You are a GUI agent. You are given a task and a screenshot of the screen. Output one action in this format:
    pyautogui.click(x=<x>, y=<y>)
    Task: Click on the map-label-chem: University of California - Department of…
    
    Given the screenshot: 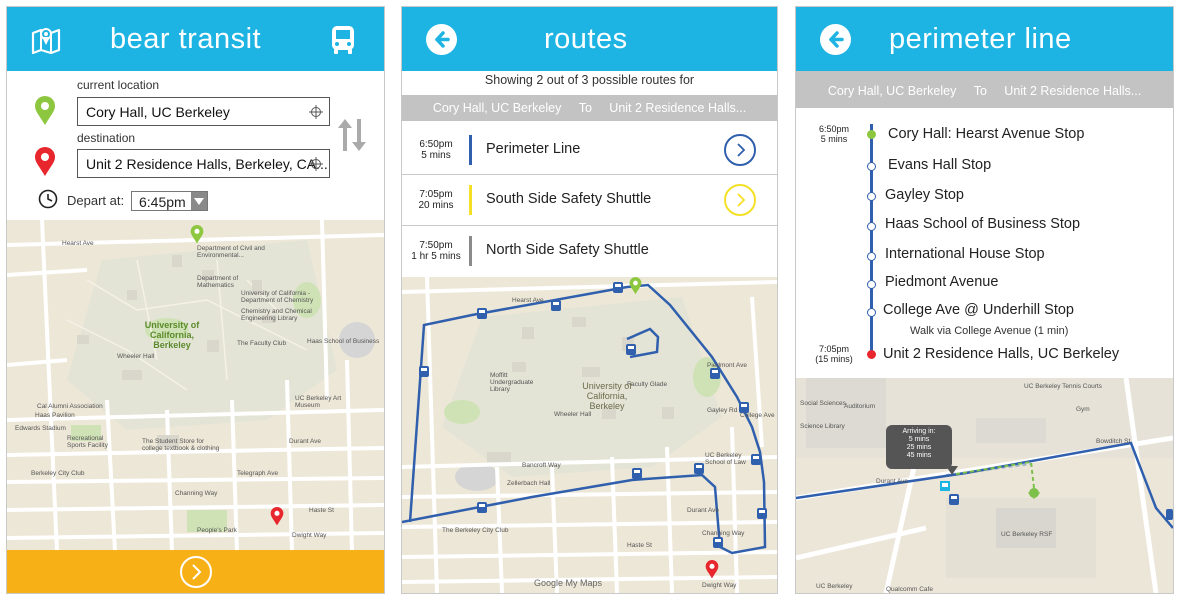 What is the action you would take?
    pyautogui.click(x=277, y=297)
    